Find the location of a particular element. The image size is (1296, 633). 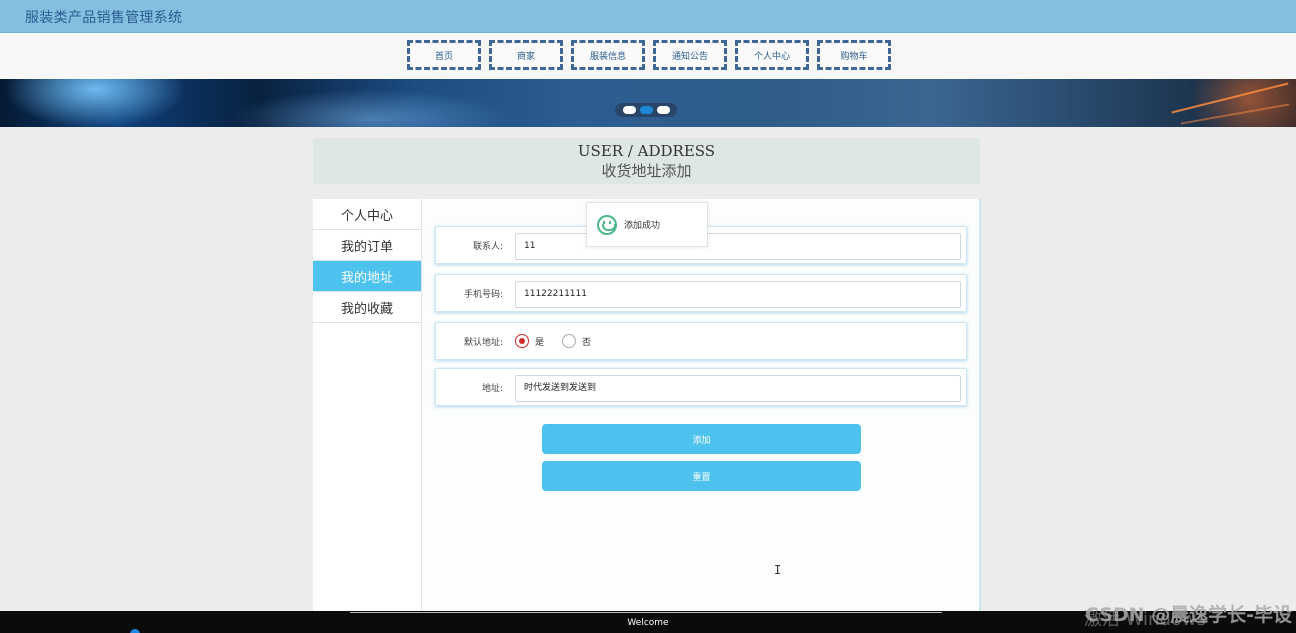

user-sidebar: 个人中心 我的订单 我的地址 我的收藏 is located at coordinates (367, 405).